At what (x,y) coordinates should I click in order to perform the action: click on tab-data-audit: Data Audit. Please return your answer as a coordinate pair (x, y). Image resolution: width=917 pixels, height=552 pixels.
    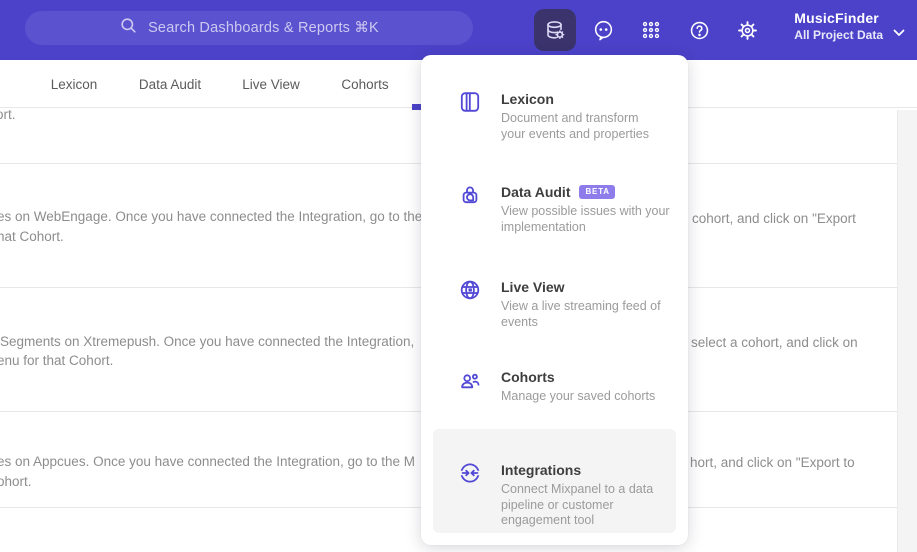
    Looking at the image, I should click on (170, 84).